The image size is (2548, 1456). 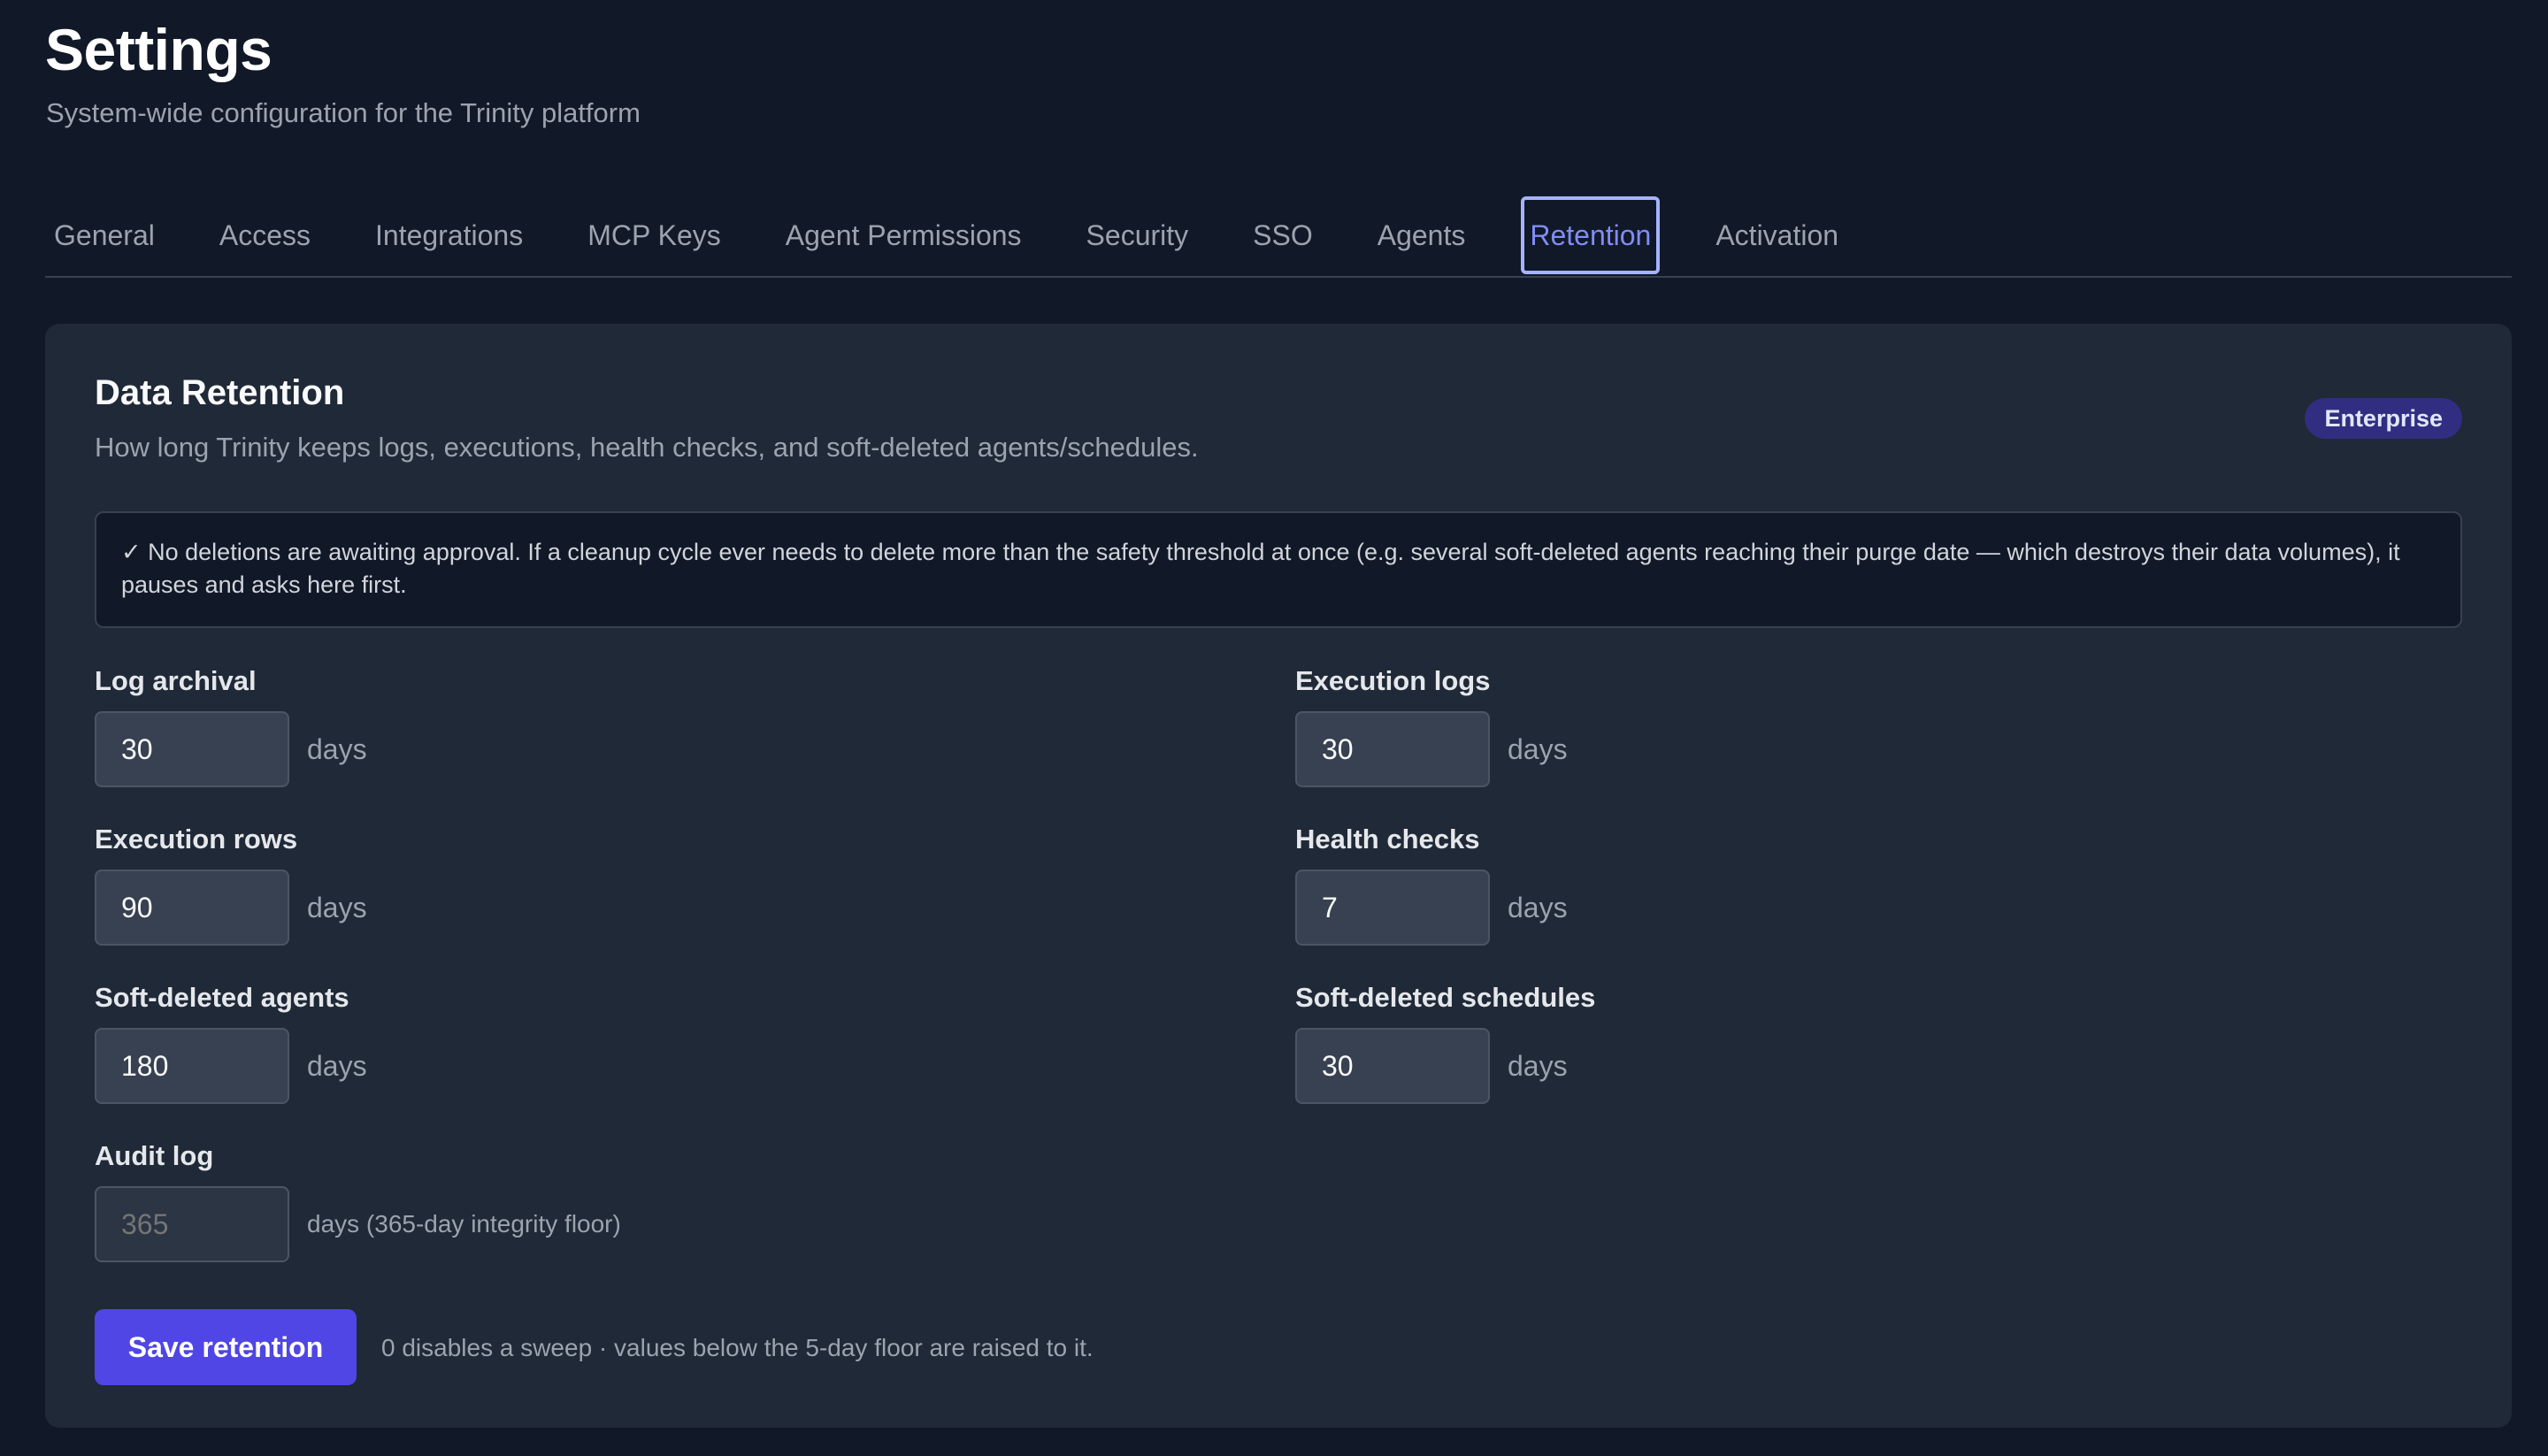 I want to click on tab-agents: Agents, so click(x=1422, y=235).